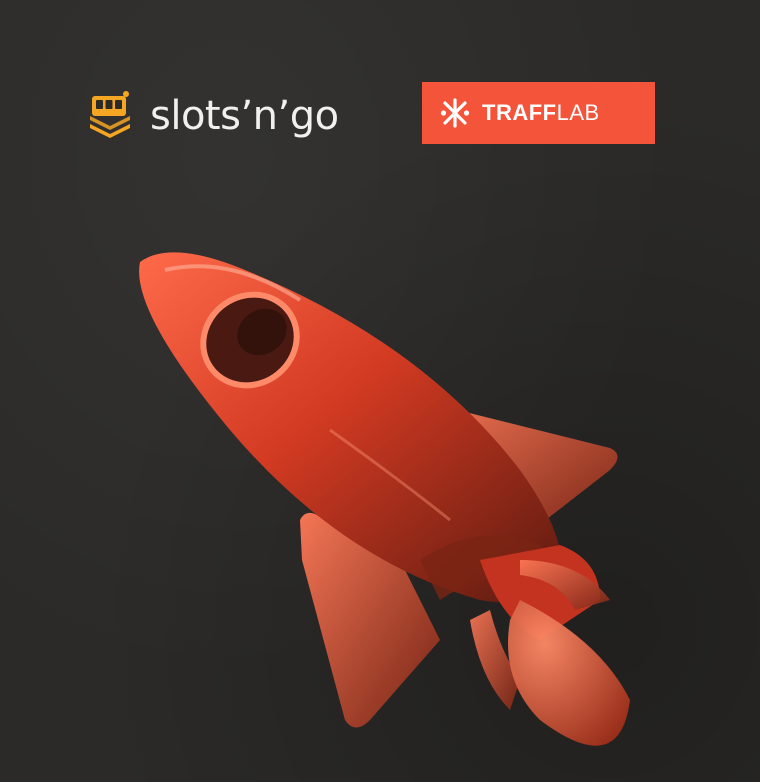 Image resolution: width=760 pixels, height=782 pixels. I want to click on rocket-exhaust, so click(569, 673).